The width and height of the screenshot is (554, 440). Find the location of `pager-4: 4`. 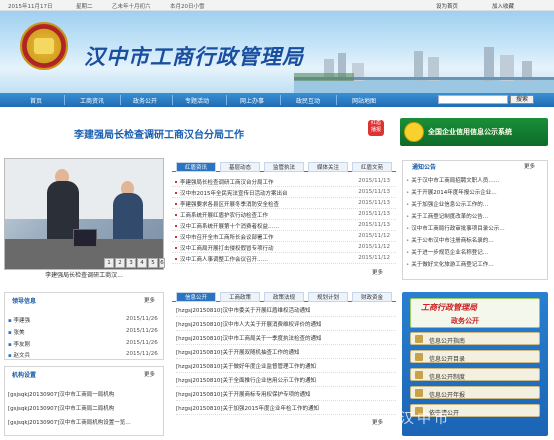

pager-4: 4 is located at coordinates (142, 263).